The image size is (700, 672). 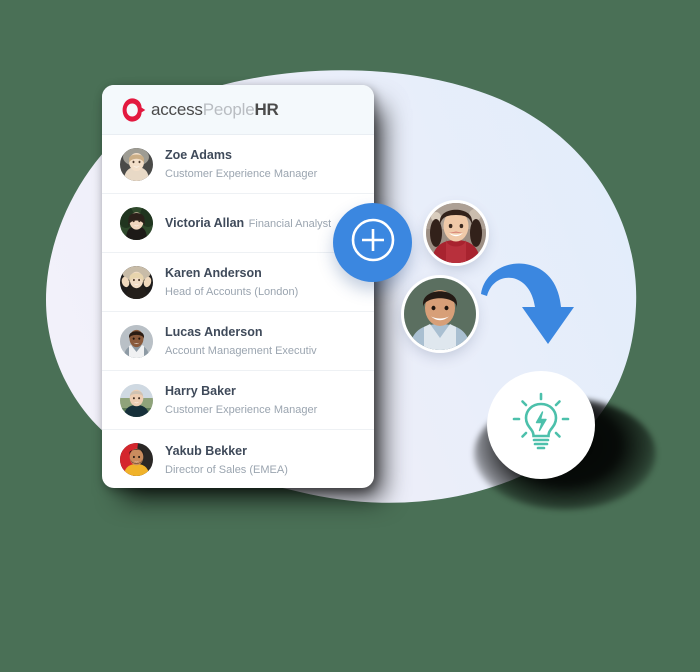 I want to click on list-item: Zoe Adams Customer Experience Manager, so click(x=238, y=164).